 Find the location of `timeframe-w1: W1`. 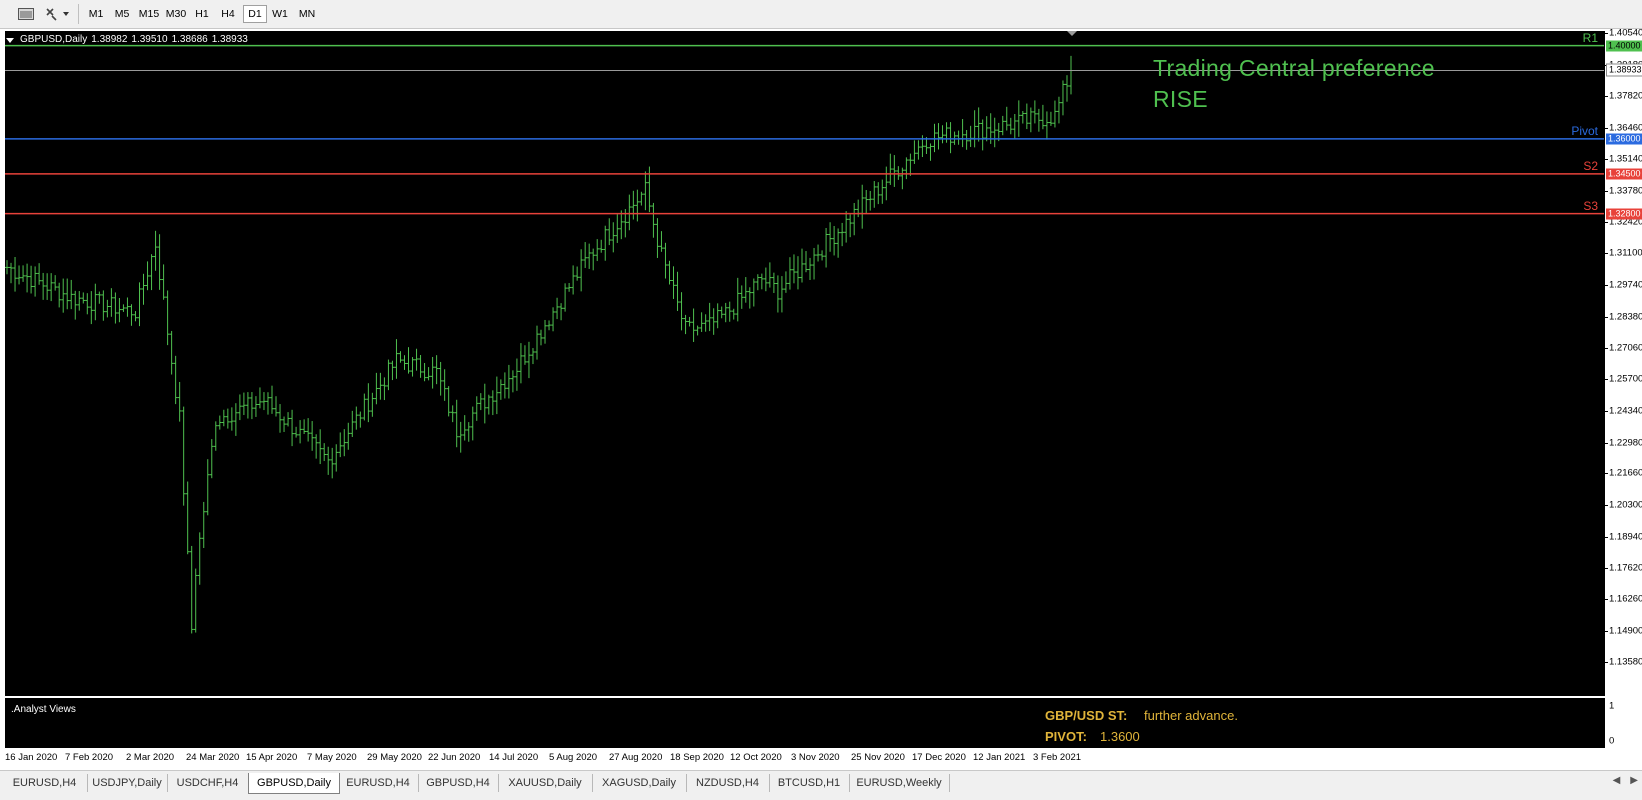

timeframe-w1: W1 is located at coordinates (280, 14).